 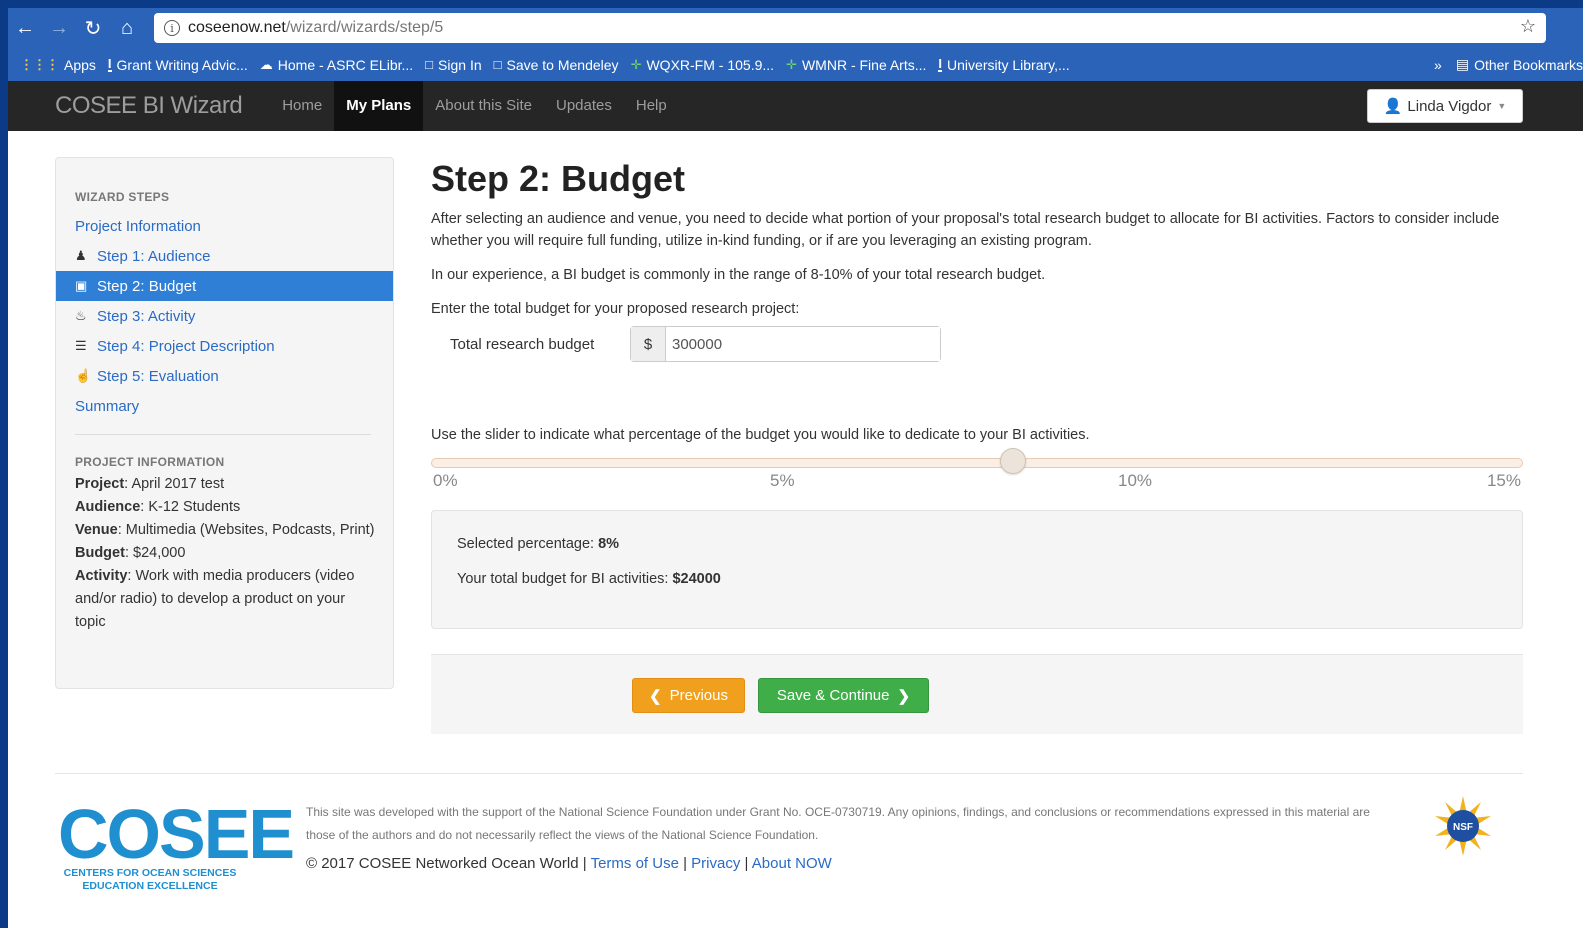 I want to click on reload-icon: ↻, so click(x=93, y=28).